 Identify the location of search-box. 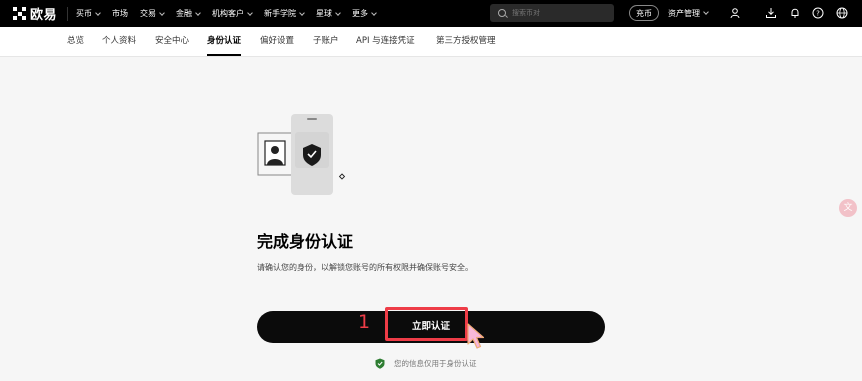
(552, 13).